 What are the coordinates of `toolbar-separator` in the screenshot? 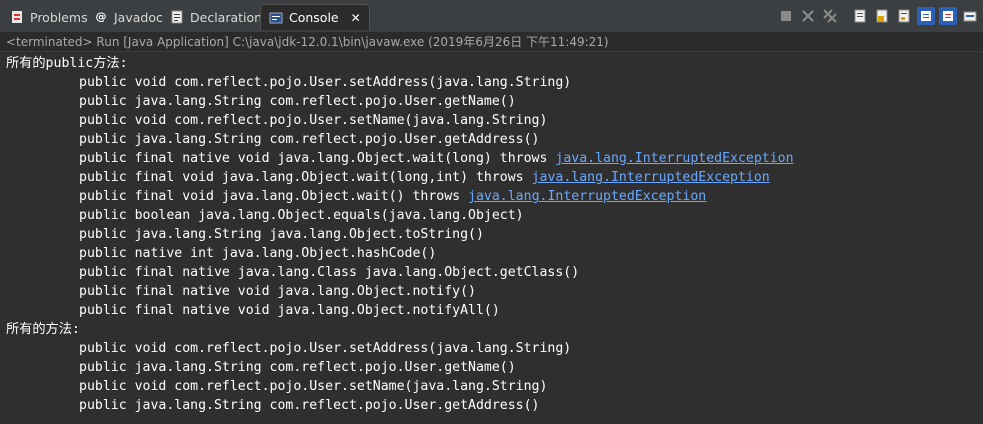 It's located at (845, 16).